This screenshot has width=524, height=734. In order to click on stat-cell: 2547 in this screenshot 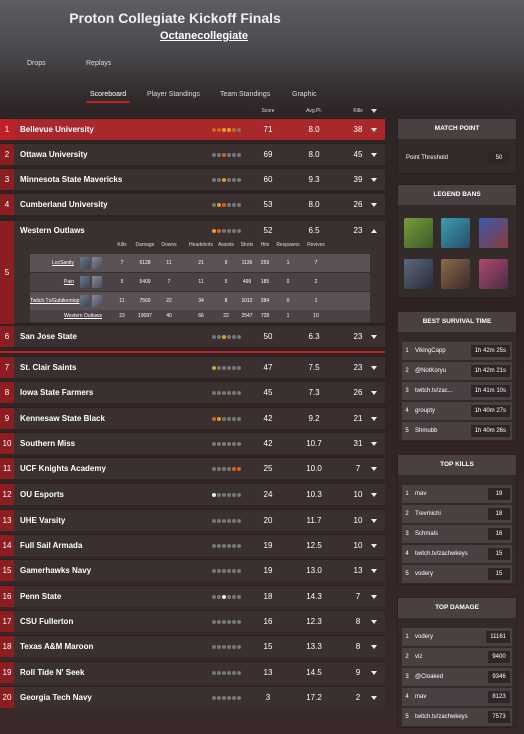, I will do `click(247, 316)`.